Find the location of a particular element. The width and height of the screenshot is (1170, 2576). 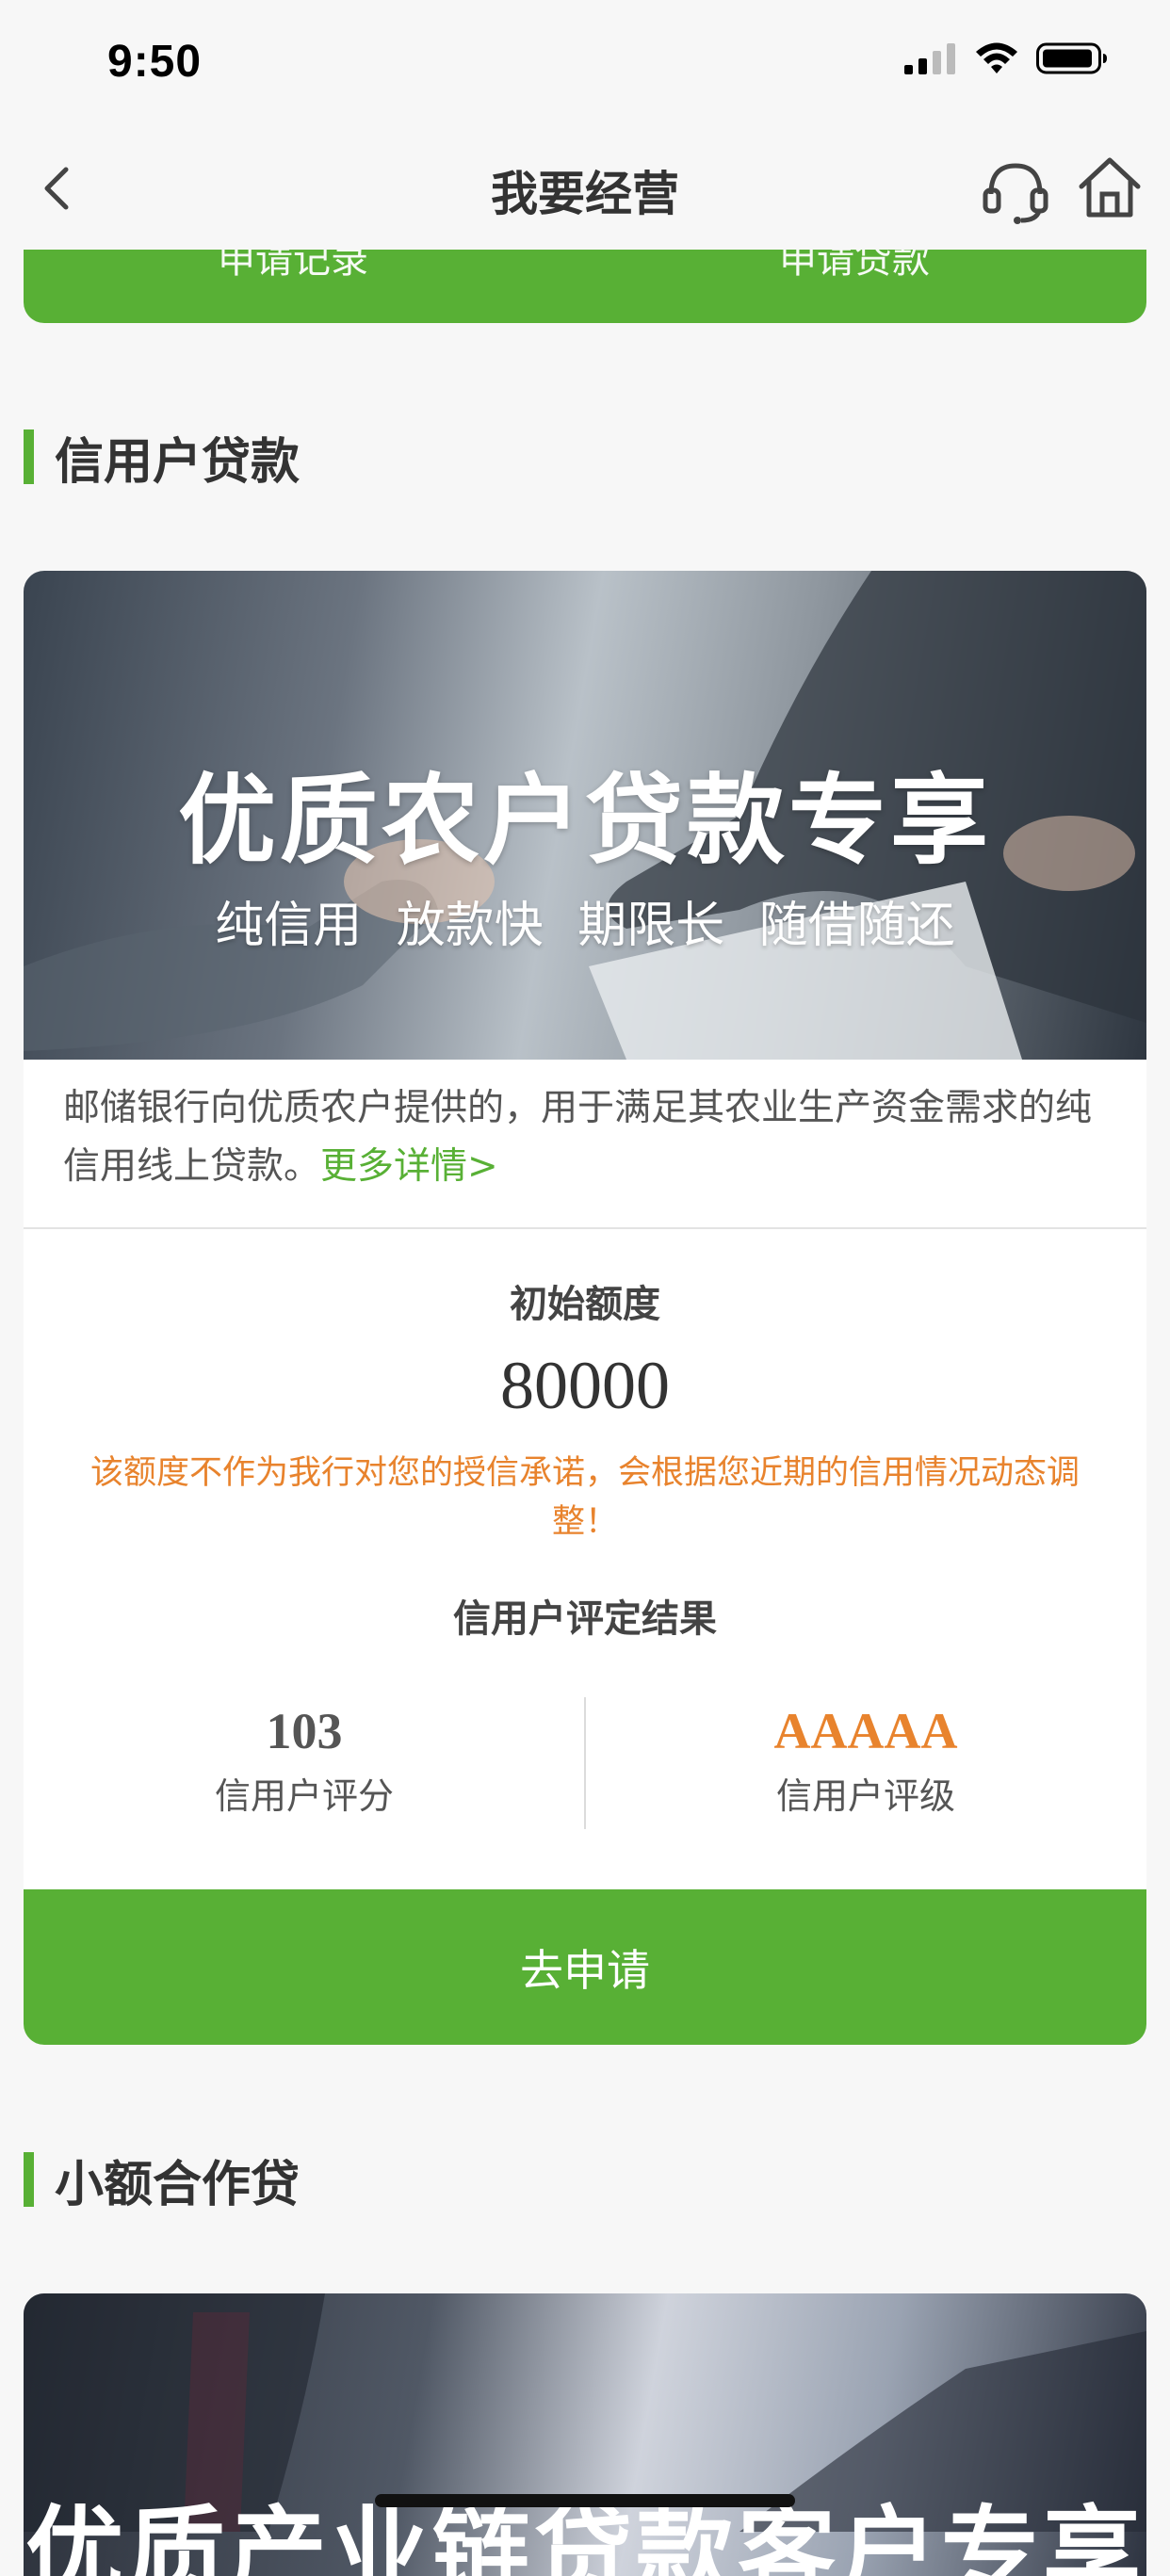

section-header-credit: 信用户贷款 is located at coordinates (162, 460).